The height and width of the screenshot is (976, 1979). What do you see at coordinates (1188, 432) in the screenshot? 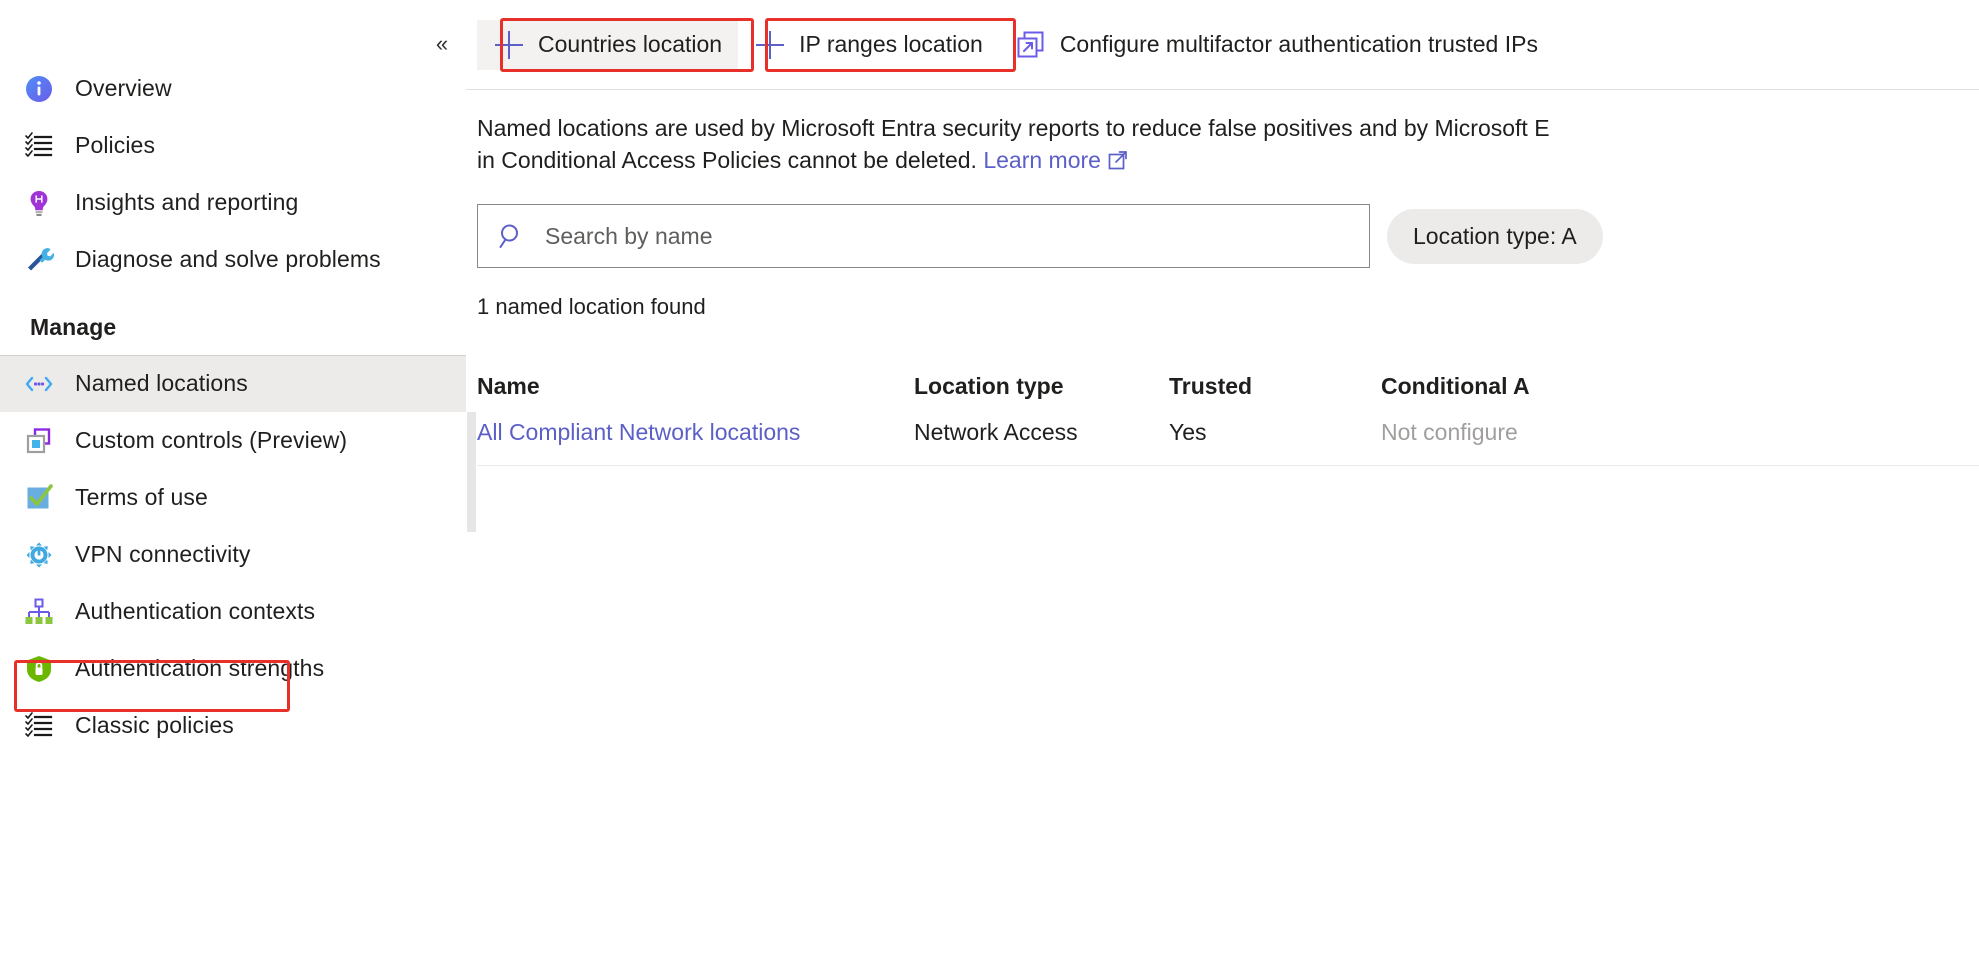
I see `cell-trusted: Yes` at bounding box center [1188, 432].